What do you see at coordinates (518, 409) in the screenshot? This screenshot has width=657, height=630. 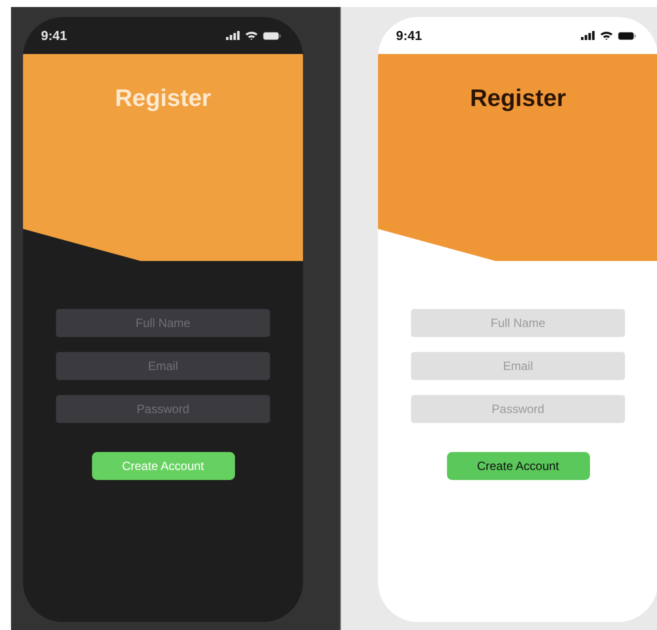 I see `input-field: Password` at bounding box center [518, 409].